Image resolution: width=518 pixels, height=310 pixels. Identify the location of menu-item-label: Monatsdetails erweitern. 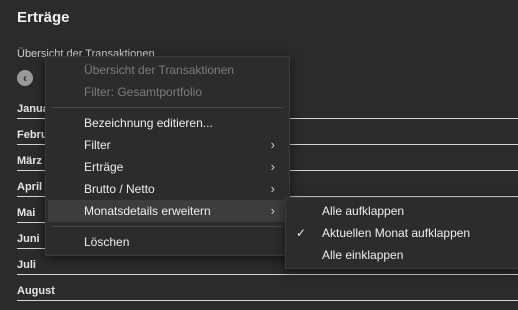
(147, 211).